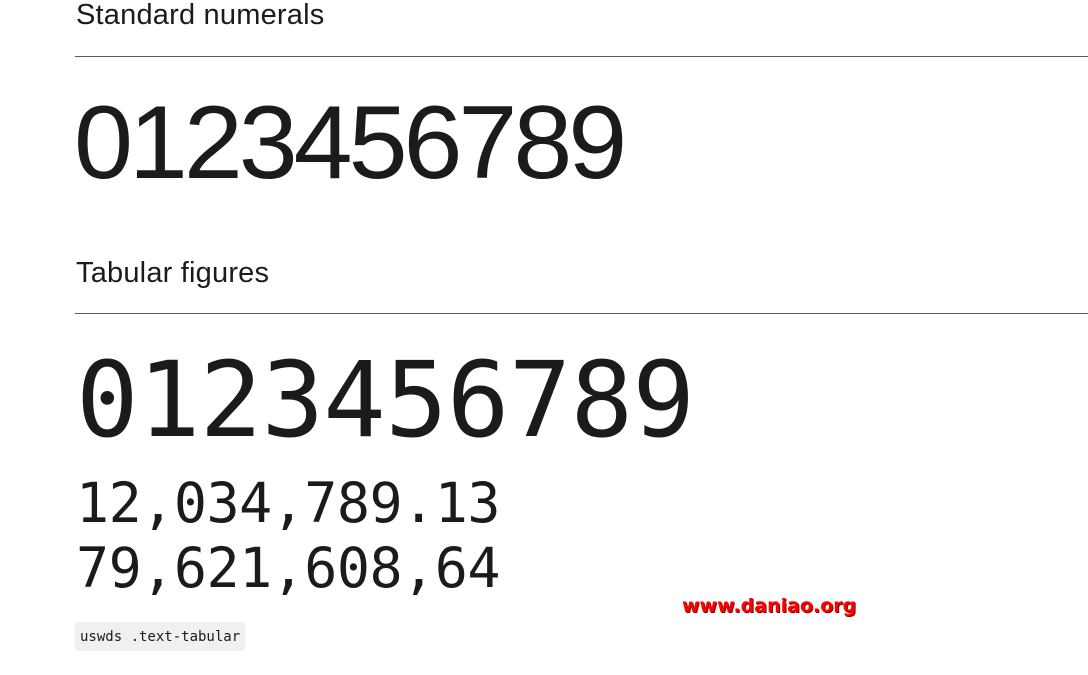 The width and height of the screenshot is (1088, 675). Describe the element at coordinates (173, 273) in the screenshot. I see `tabular-figures-heading: Tabular figures` at that location.